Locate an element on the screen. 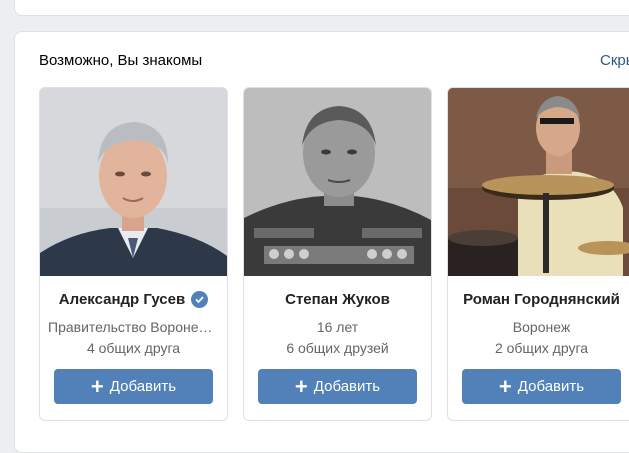 The width and height of the screenshot is (629, 453). profile-info: Правительство Воронежской области is located at coordinates (133, 327).